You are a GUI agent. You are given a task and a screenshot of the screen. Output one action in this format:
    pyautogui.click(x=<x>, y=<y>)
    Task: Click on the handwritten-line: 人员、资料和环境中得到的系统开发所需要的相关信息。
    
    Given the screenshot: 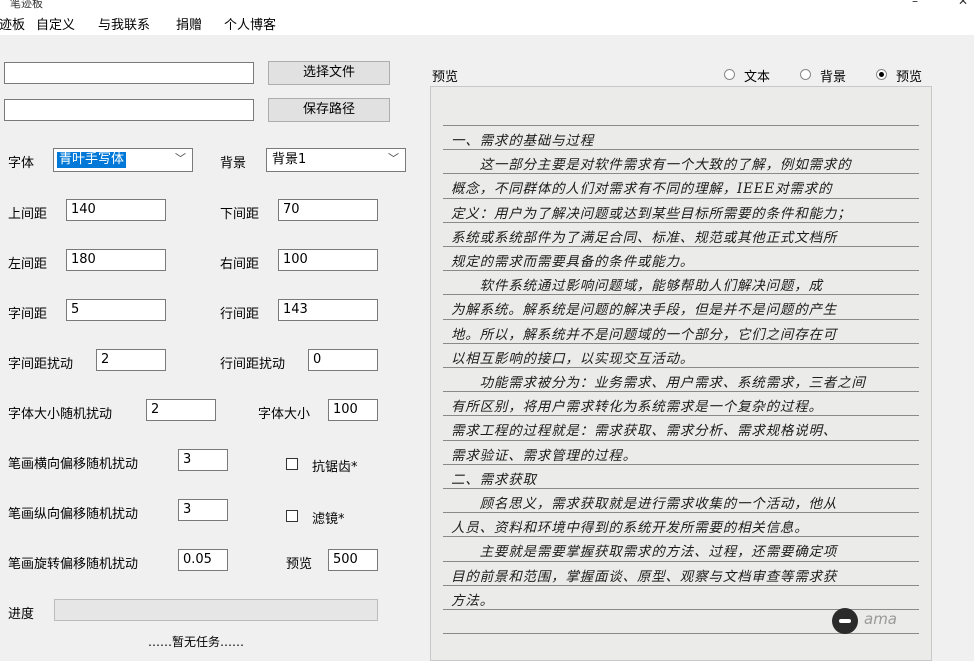 What is the action you would take?
    pyautogui.click(x=630, y=528)
    